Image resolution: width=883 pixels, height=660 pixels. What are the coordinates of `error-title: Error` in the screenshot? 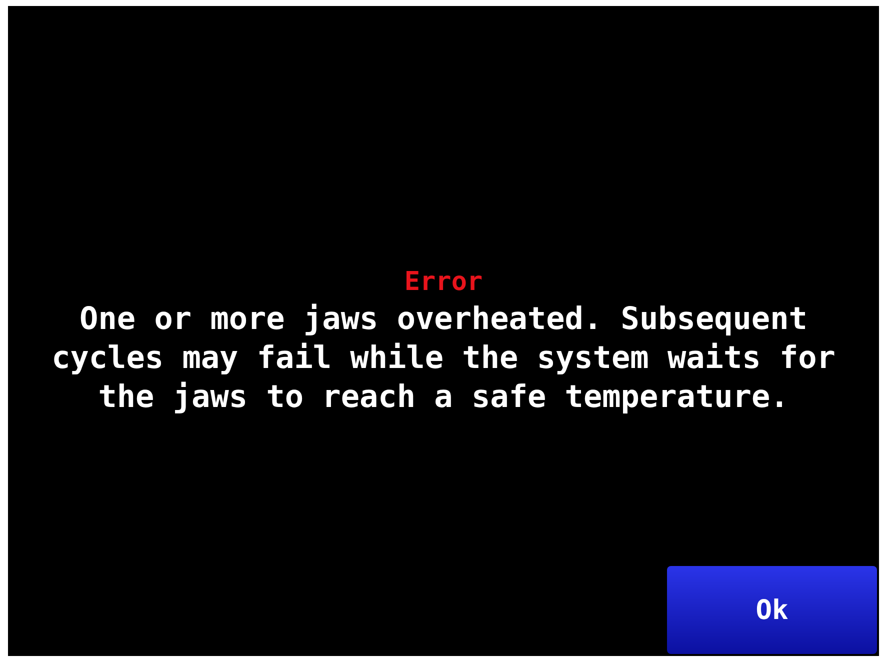 It's located at (443, 282).